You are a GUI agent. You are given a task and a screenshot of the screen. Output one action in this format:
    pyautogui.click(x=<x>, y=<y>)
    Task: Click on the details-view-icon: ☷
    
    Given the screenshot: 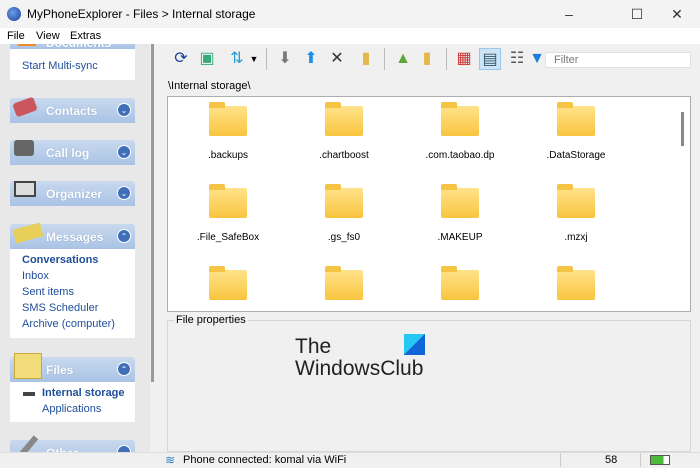 What is the action you would take?
    pyautogui.click(x=517, y=59)
    